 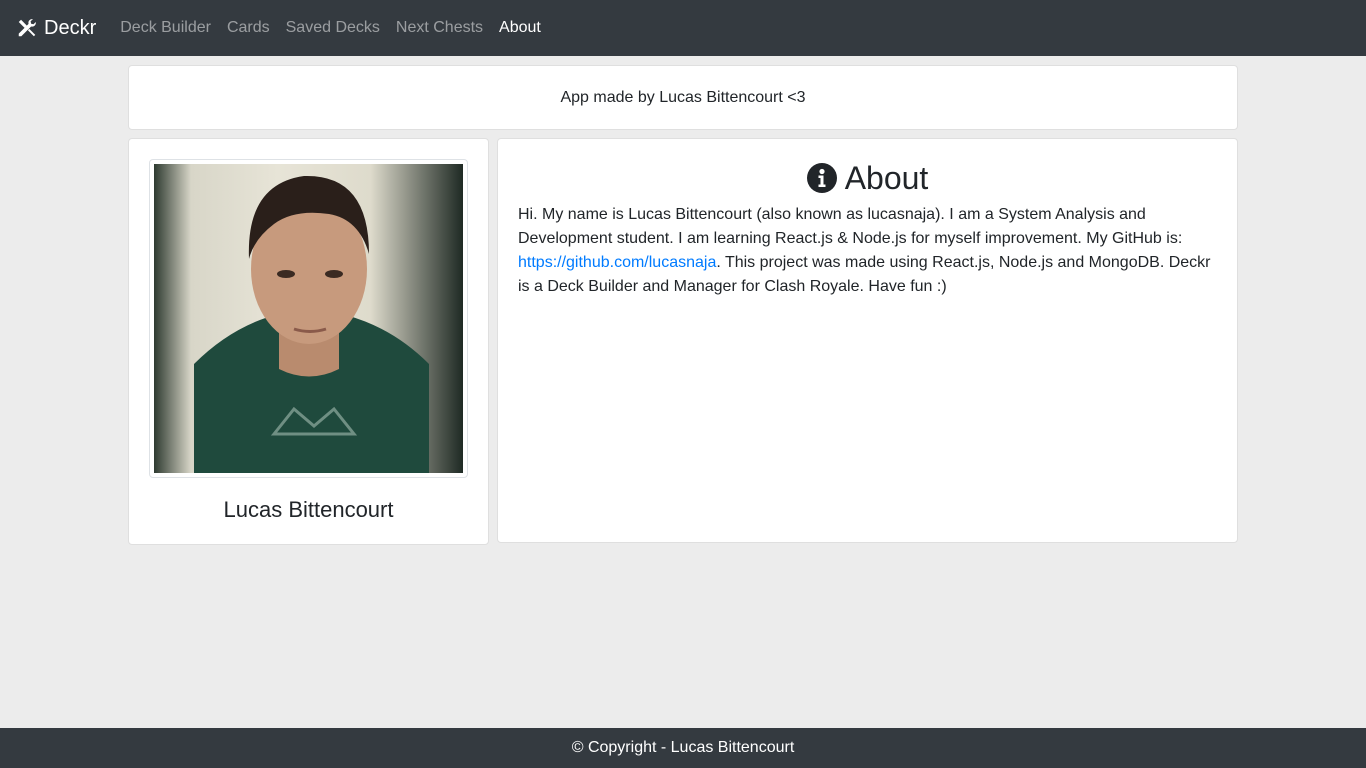 What do you see at coordinates (617, 262) in the screenshot?
I see `github-link: https://github.com/lucasnaja` at bounding box center [617, 262].